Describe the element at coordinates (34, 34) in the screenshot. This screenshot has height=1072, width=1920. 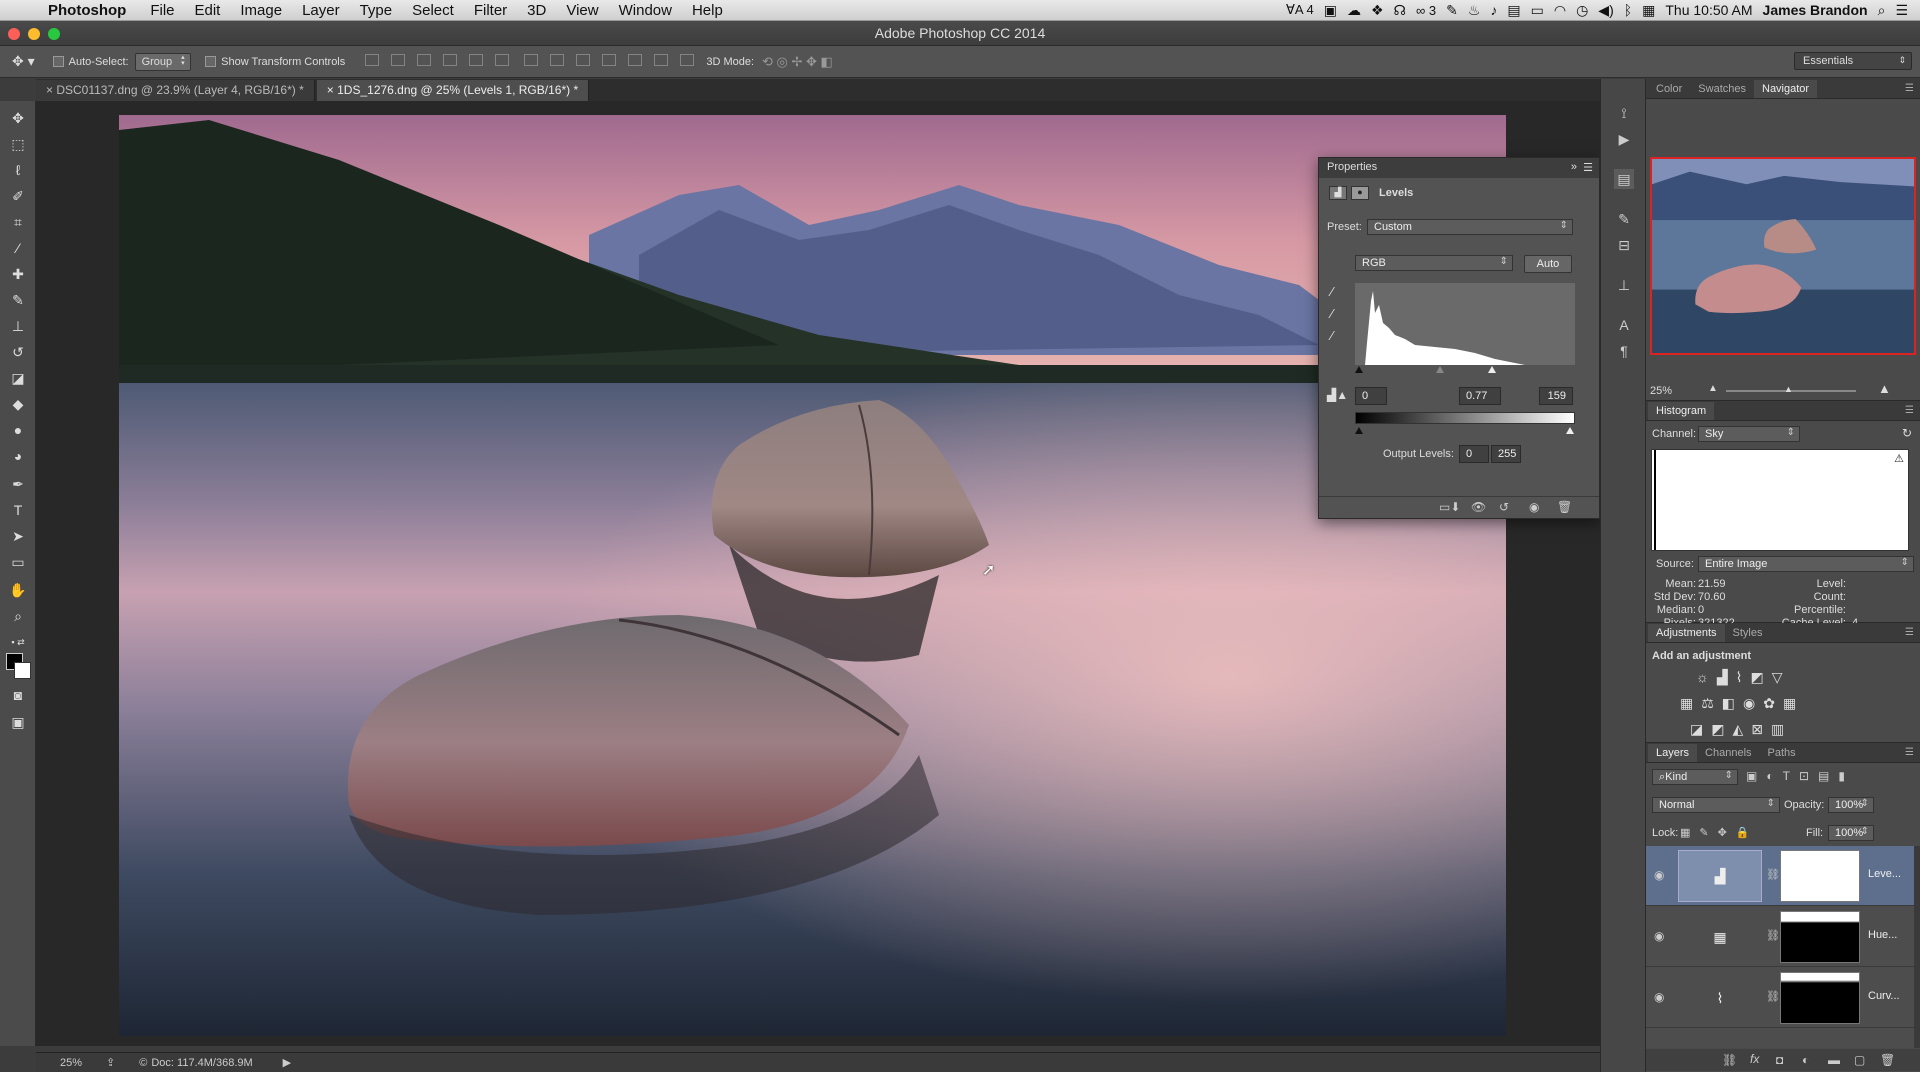
I see `minimize-window-icon` at that location.